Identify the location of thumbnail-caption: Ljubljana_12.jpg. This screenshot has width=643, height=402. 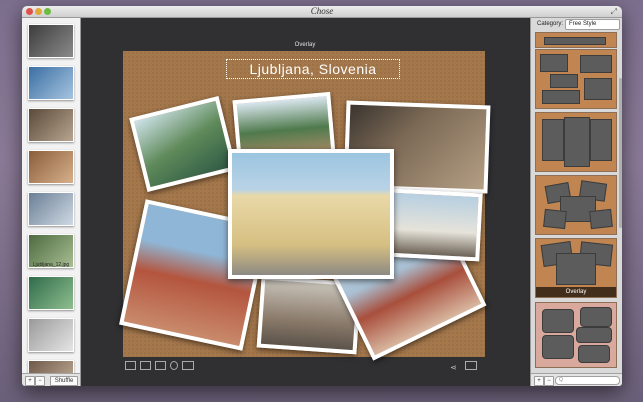
(51, 265).